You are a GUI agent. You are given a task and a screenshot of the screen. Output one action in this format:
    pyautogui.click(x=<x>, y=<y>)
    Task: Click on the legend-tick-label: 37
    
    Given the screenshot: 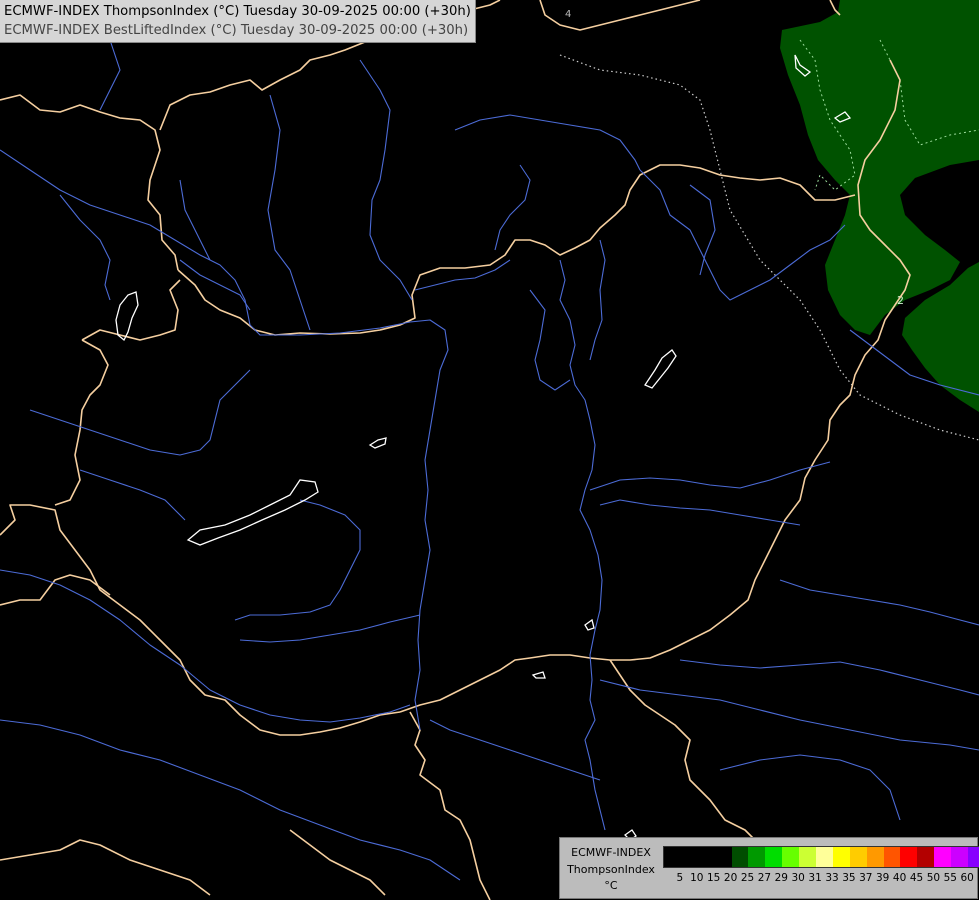 What is the action you would take?
    pyautogui.click(x=866, y=878)
    